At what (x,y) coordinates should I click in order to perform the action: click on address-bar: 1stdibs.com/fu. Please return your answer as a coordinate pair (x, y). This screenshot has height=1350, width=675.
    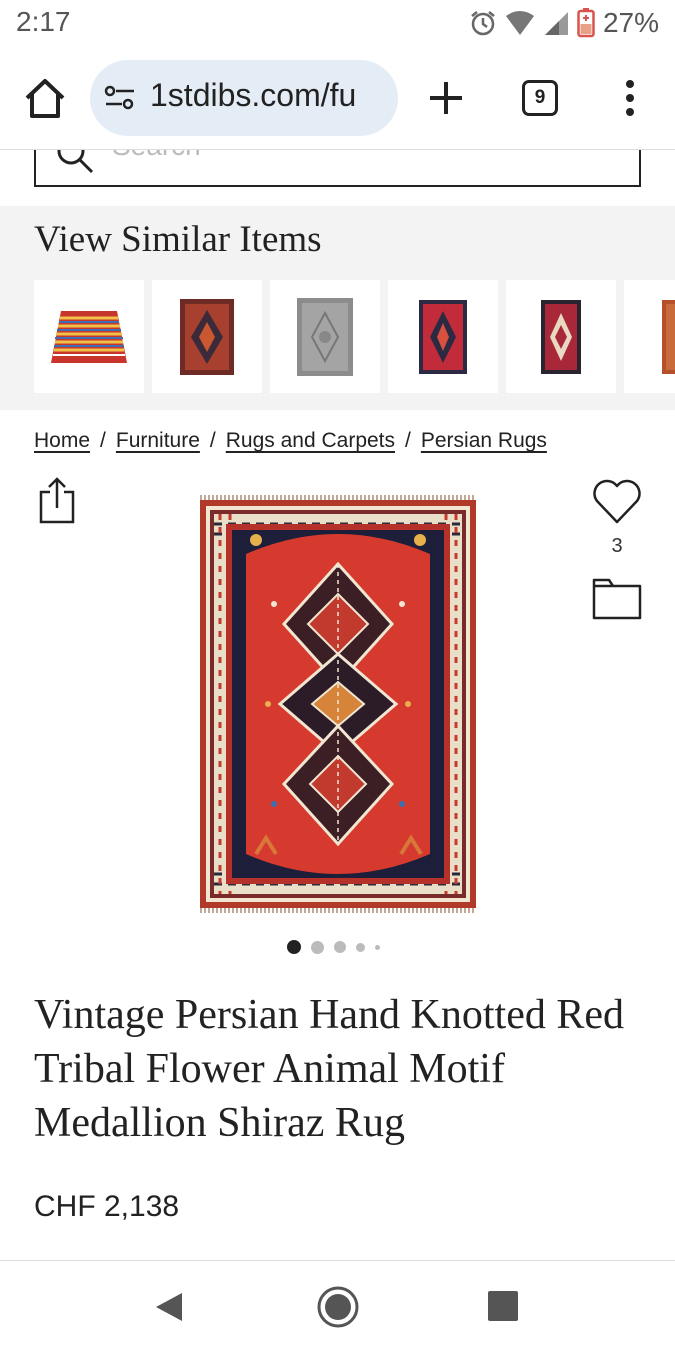
    Looking at the image, I should click on (244, 98).